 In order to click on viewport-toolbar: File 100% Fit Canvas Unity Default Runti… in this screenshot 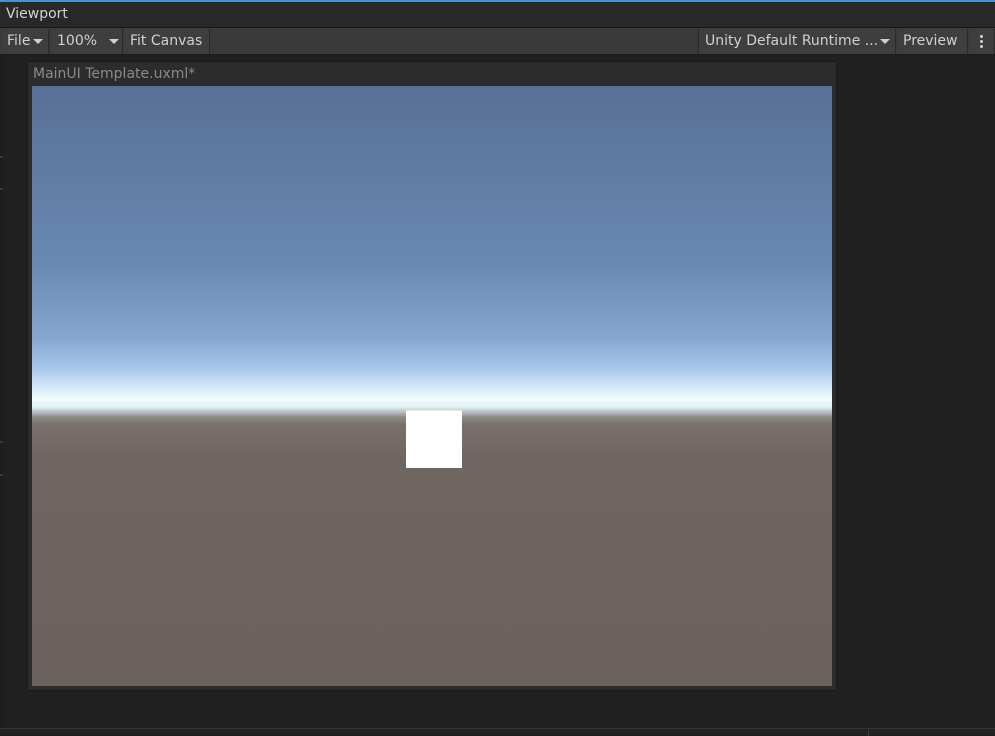, I will do `click(497, 41)`.